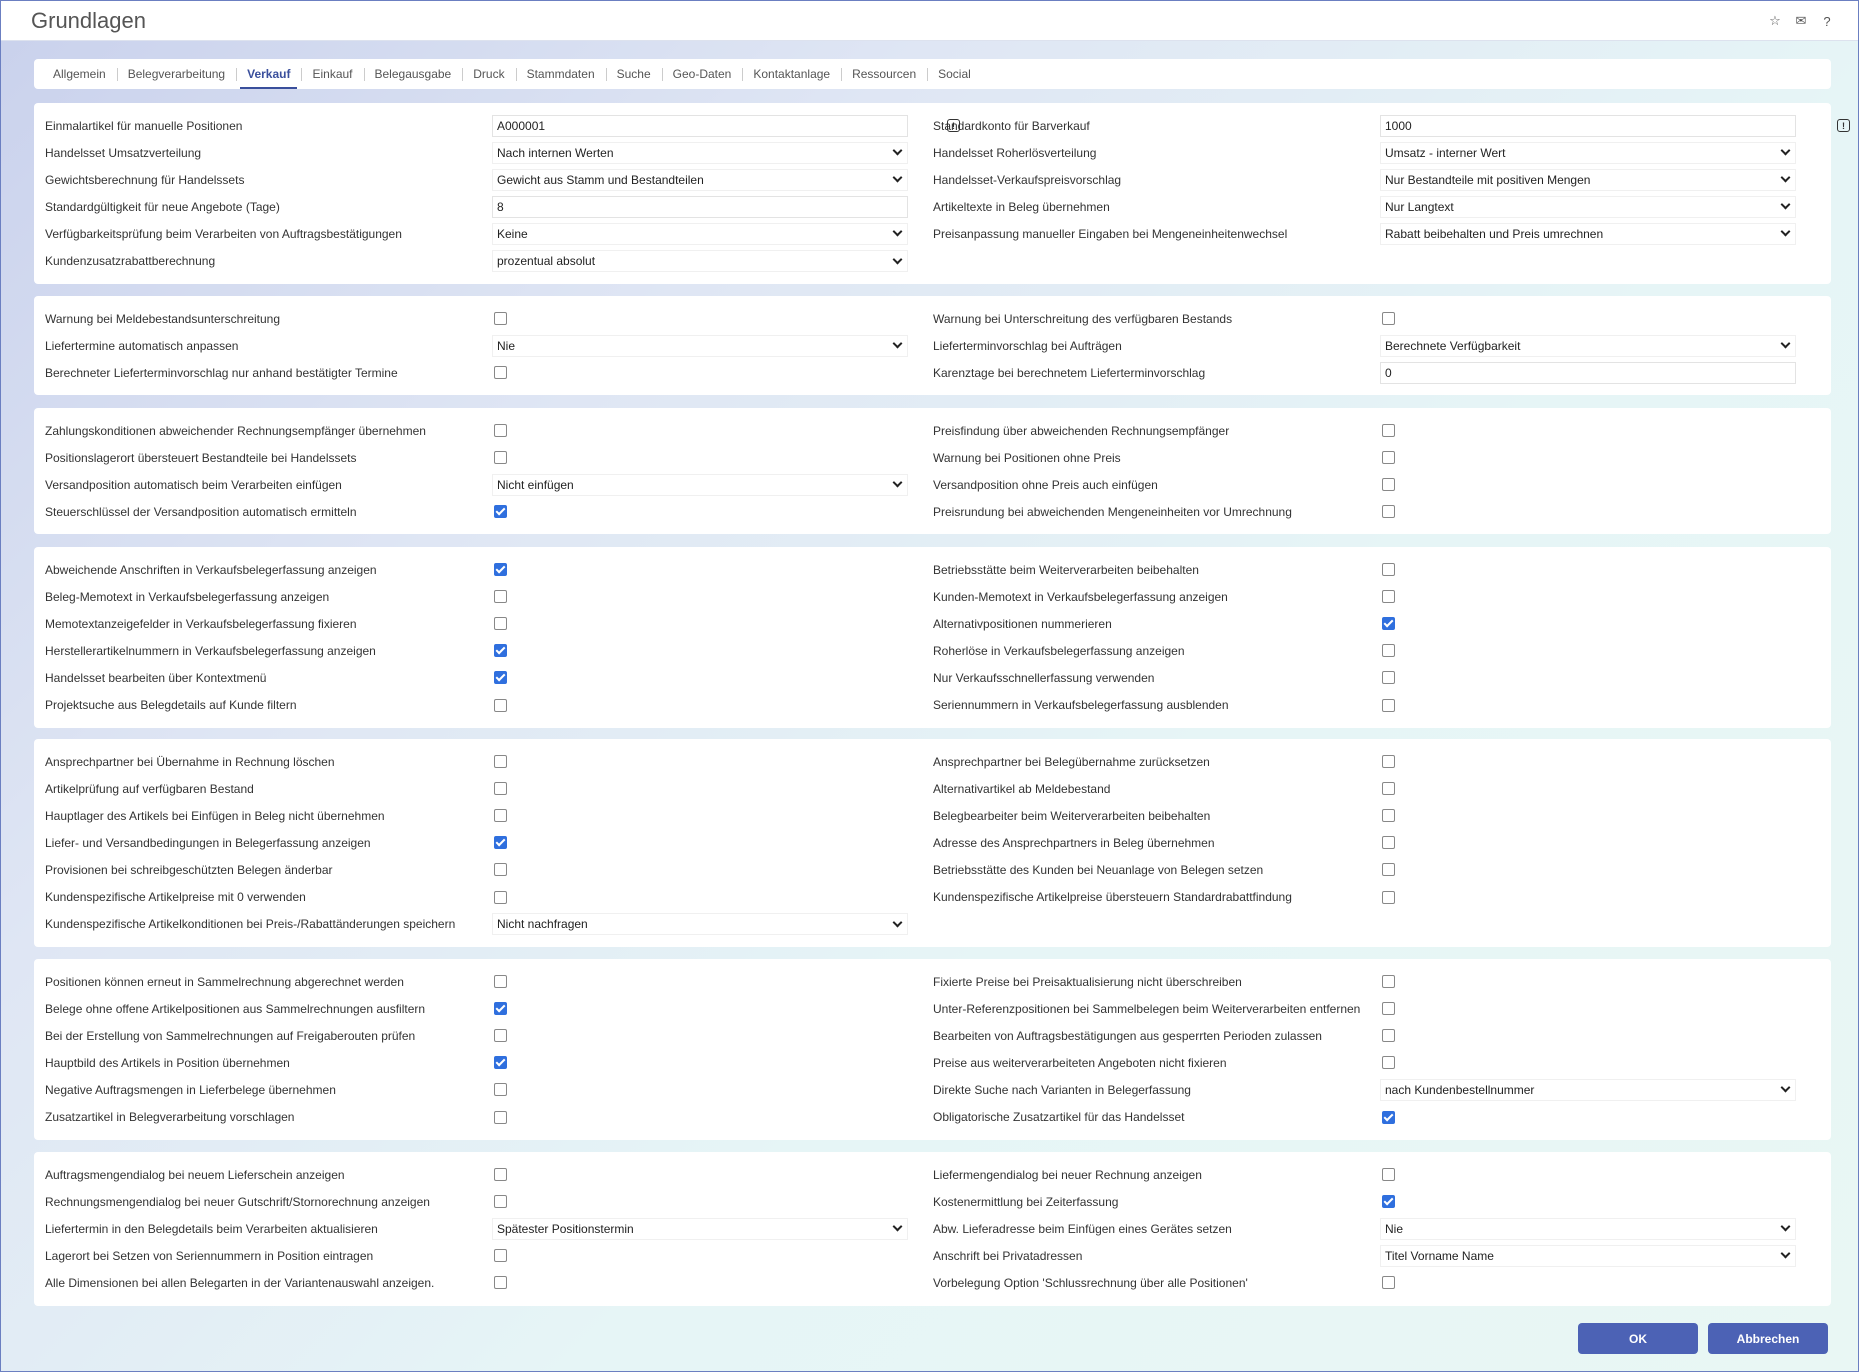 The width and height of the screenshot is (1859, 1372). Describe the element at coordinates (702, 74) in the screenshot. I see `tab-geo-daten: Geo-Daten` at that location.